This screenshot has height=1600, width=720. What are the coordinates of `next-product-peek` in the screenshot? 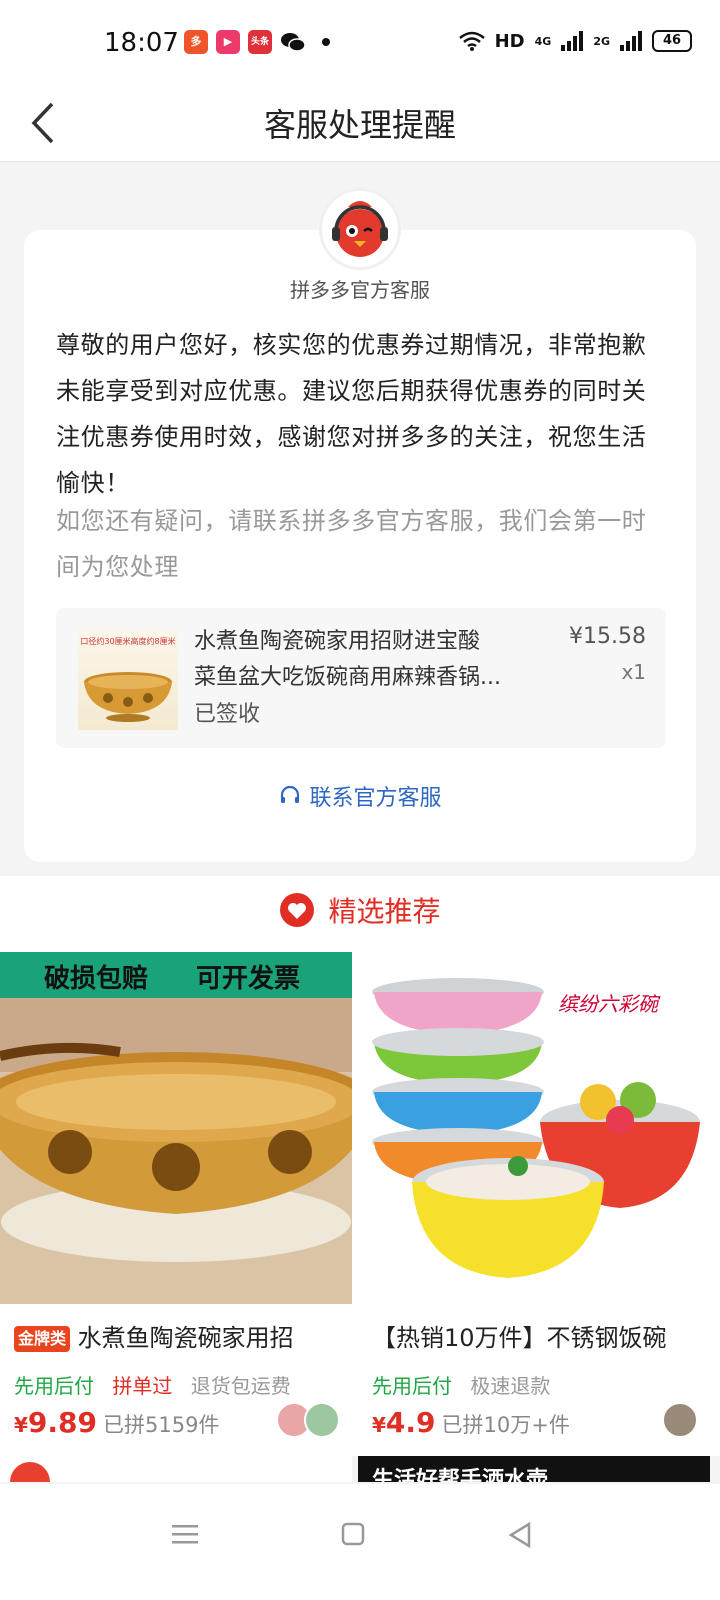 It's located at (176, 1469).